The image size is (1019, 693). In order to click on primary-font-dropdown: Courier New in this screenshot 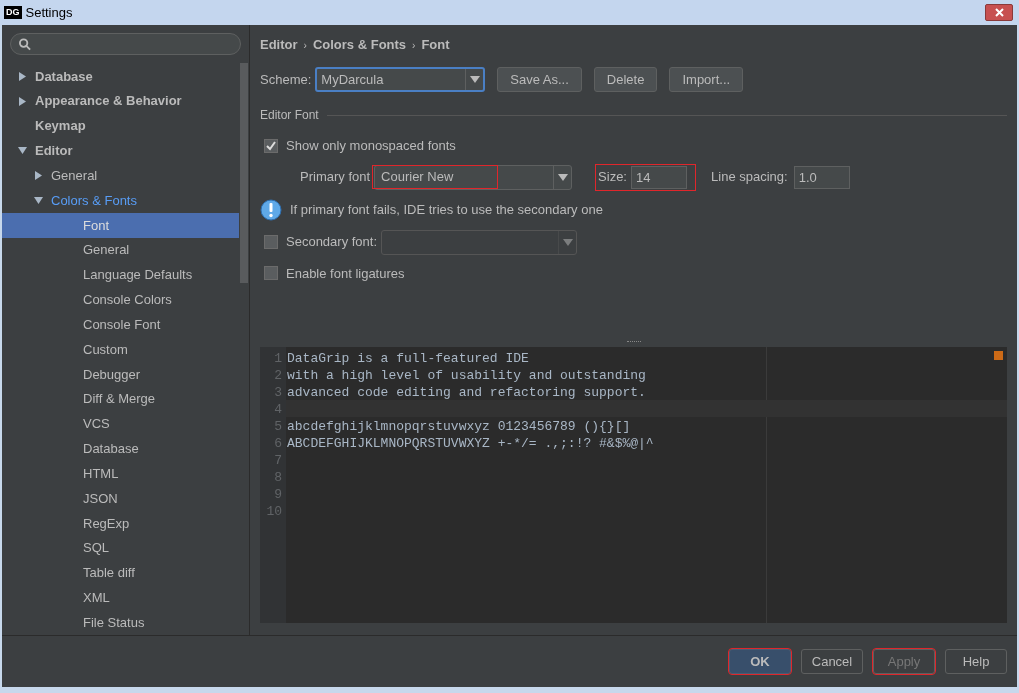, I will do `click(473, 177)`.